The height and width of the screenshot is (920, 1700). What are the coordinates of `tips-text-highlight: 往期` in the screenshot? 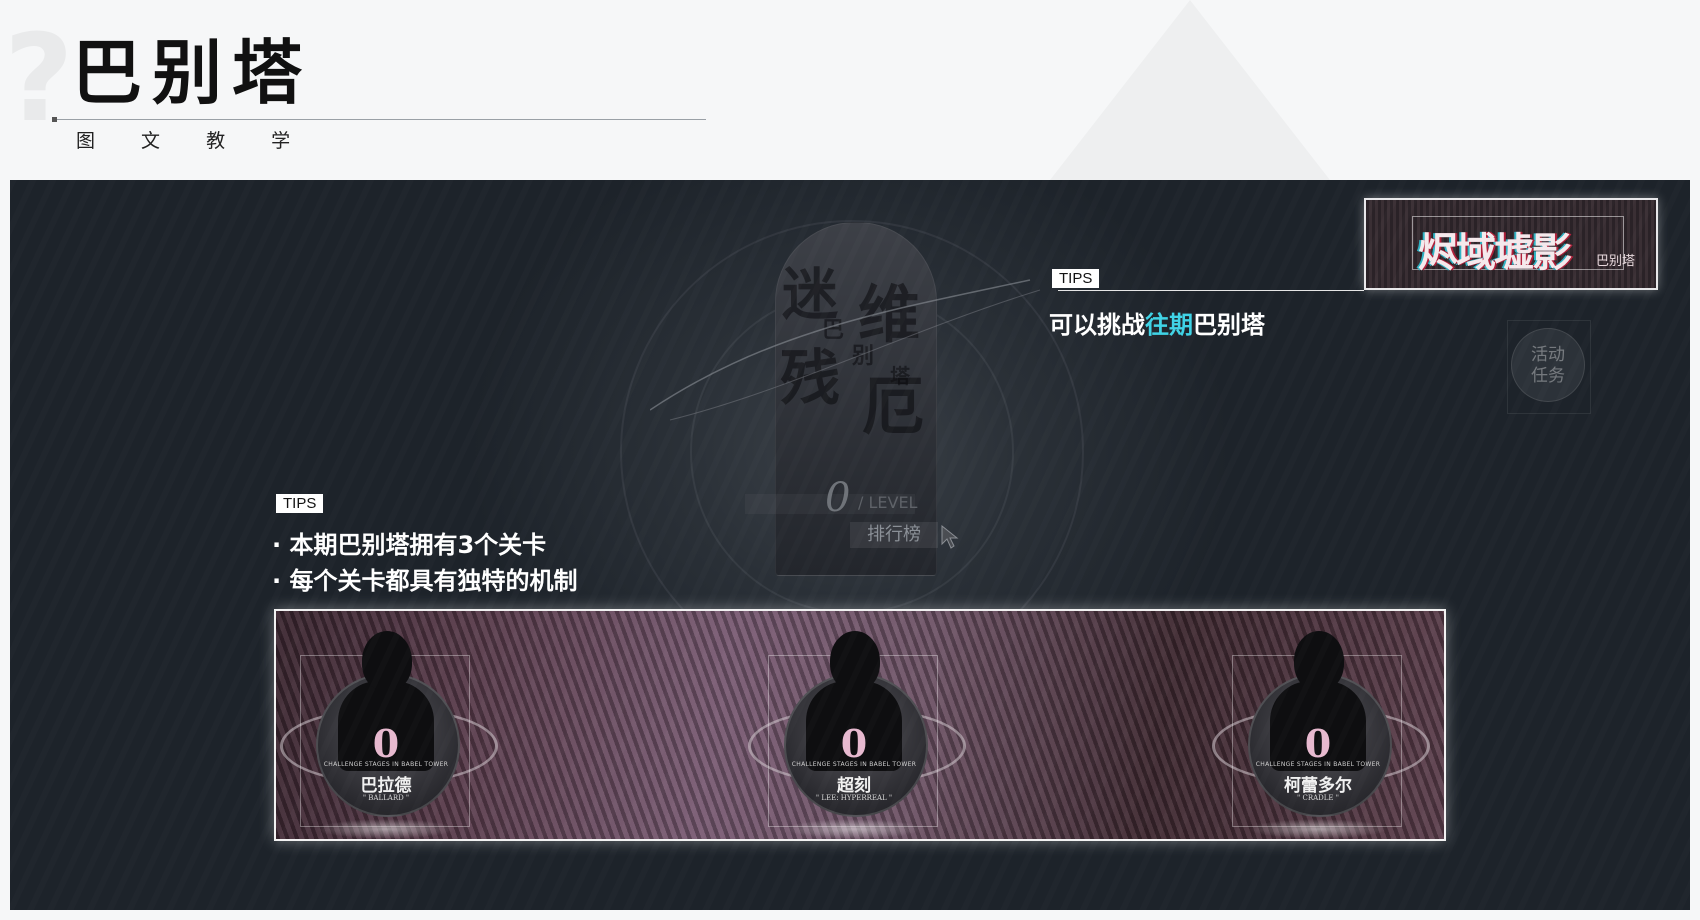 It's located at (1169, 325).